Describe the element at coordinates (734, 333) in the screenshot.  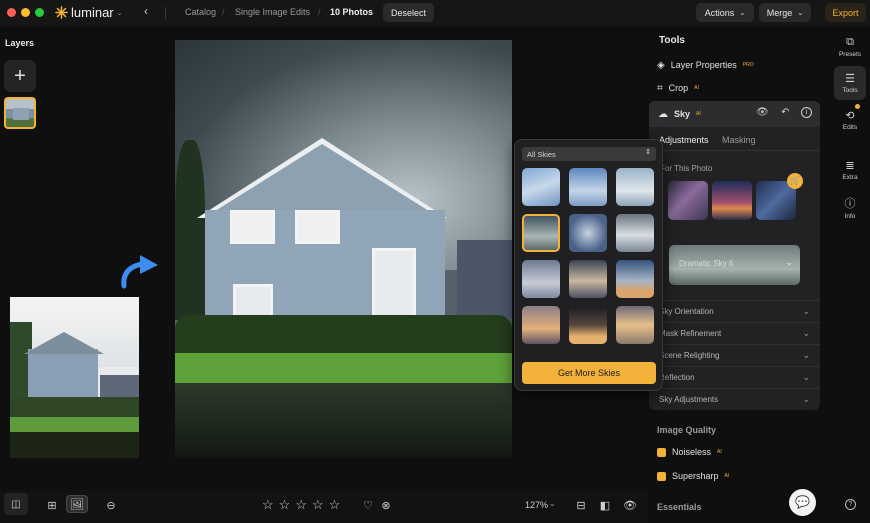
I see `section-mask-refinement: Mask Refinement ⌄` at that location.